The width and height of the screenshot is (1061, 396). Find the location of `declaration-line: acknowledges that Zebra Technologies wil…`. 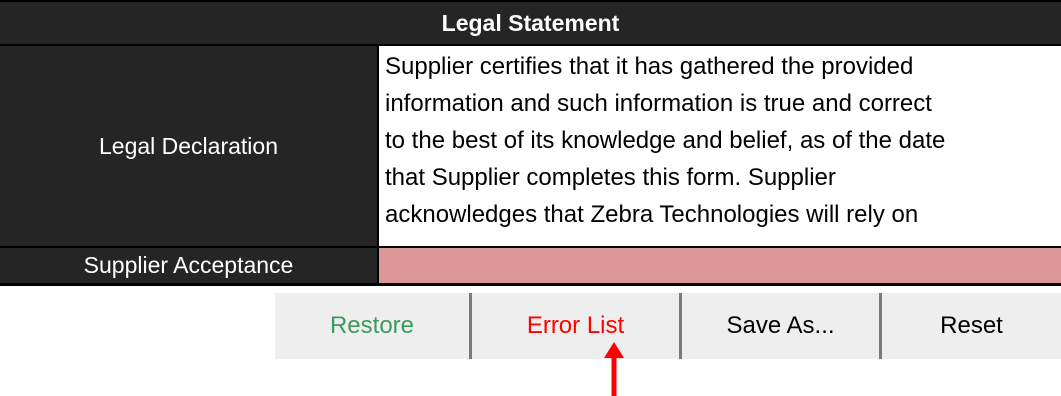

declaration-line: acknowledges that Zebra Technologies wil… is located at coordinates (652, 214).